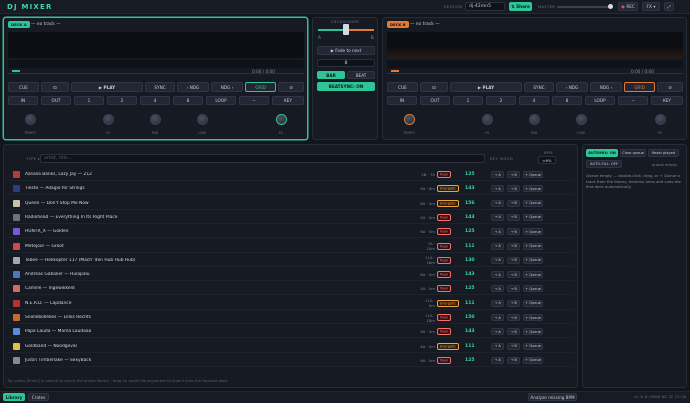 This screenshot has height=403, width=690. What do you see at coordinates (361, 75) in the screenshot?
I see `beat-button: BEAT` at bounding box center [361, 75].